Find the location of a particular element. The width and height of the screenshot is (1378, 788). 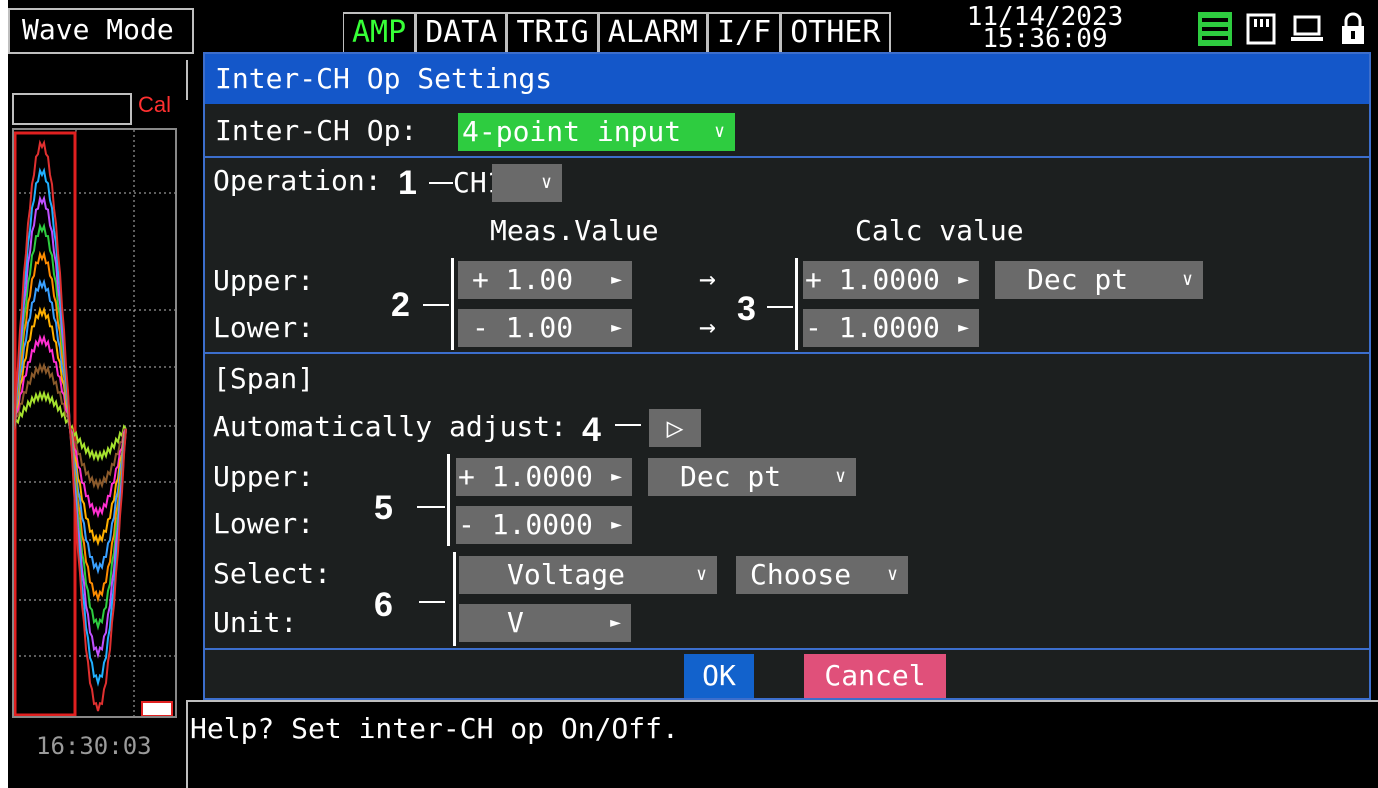

unit-label: Unit: is located at coordinates (255, 622).